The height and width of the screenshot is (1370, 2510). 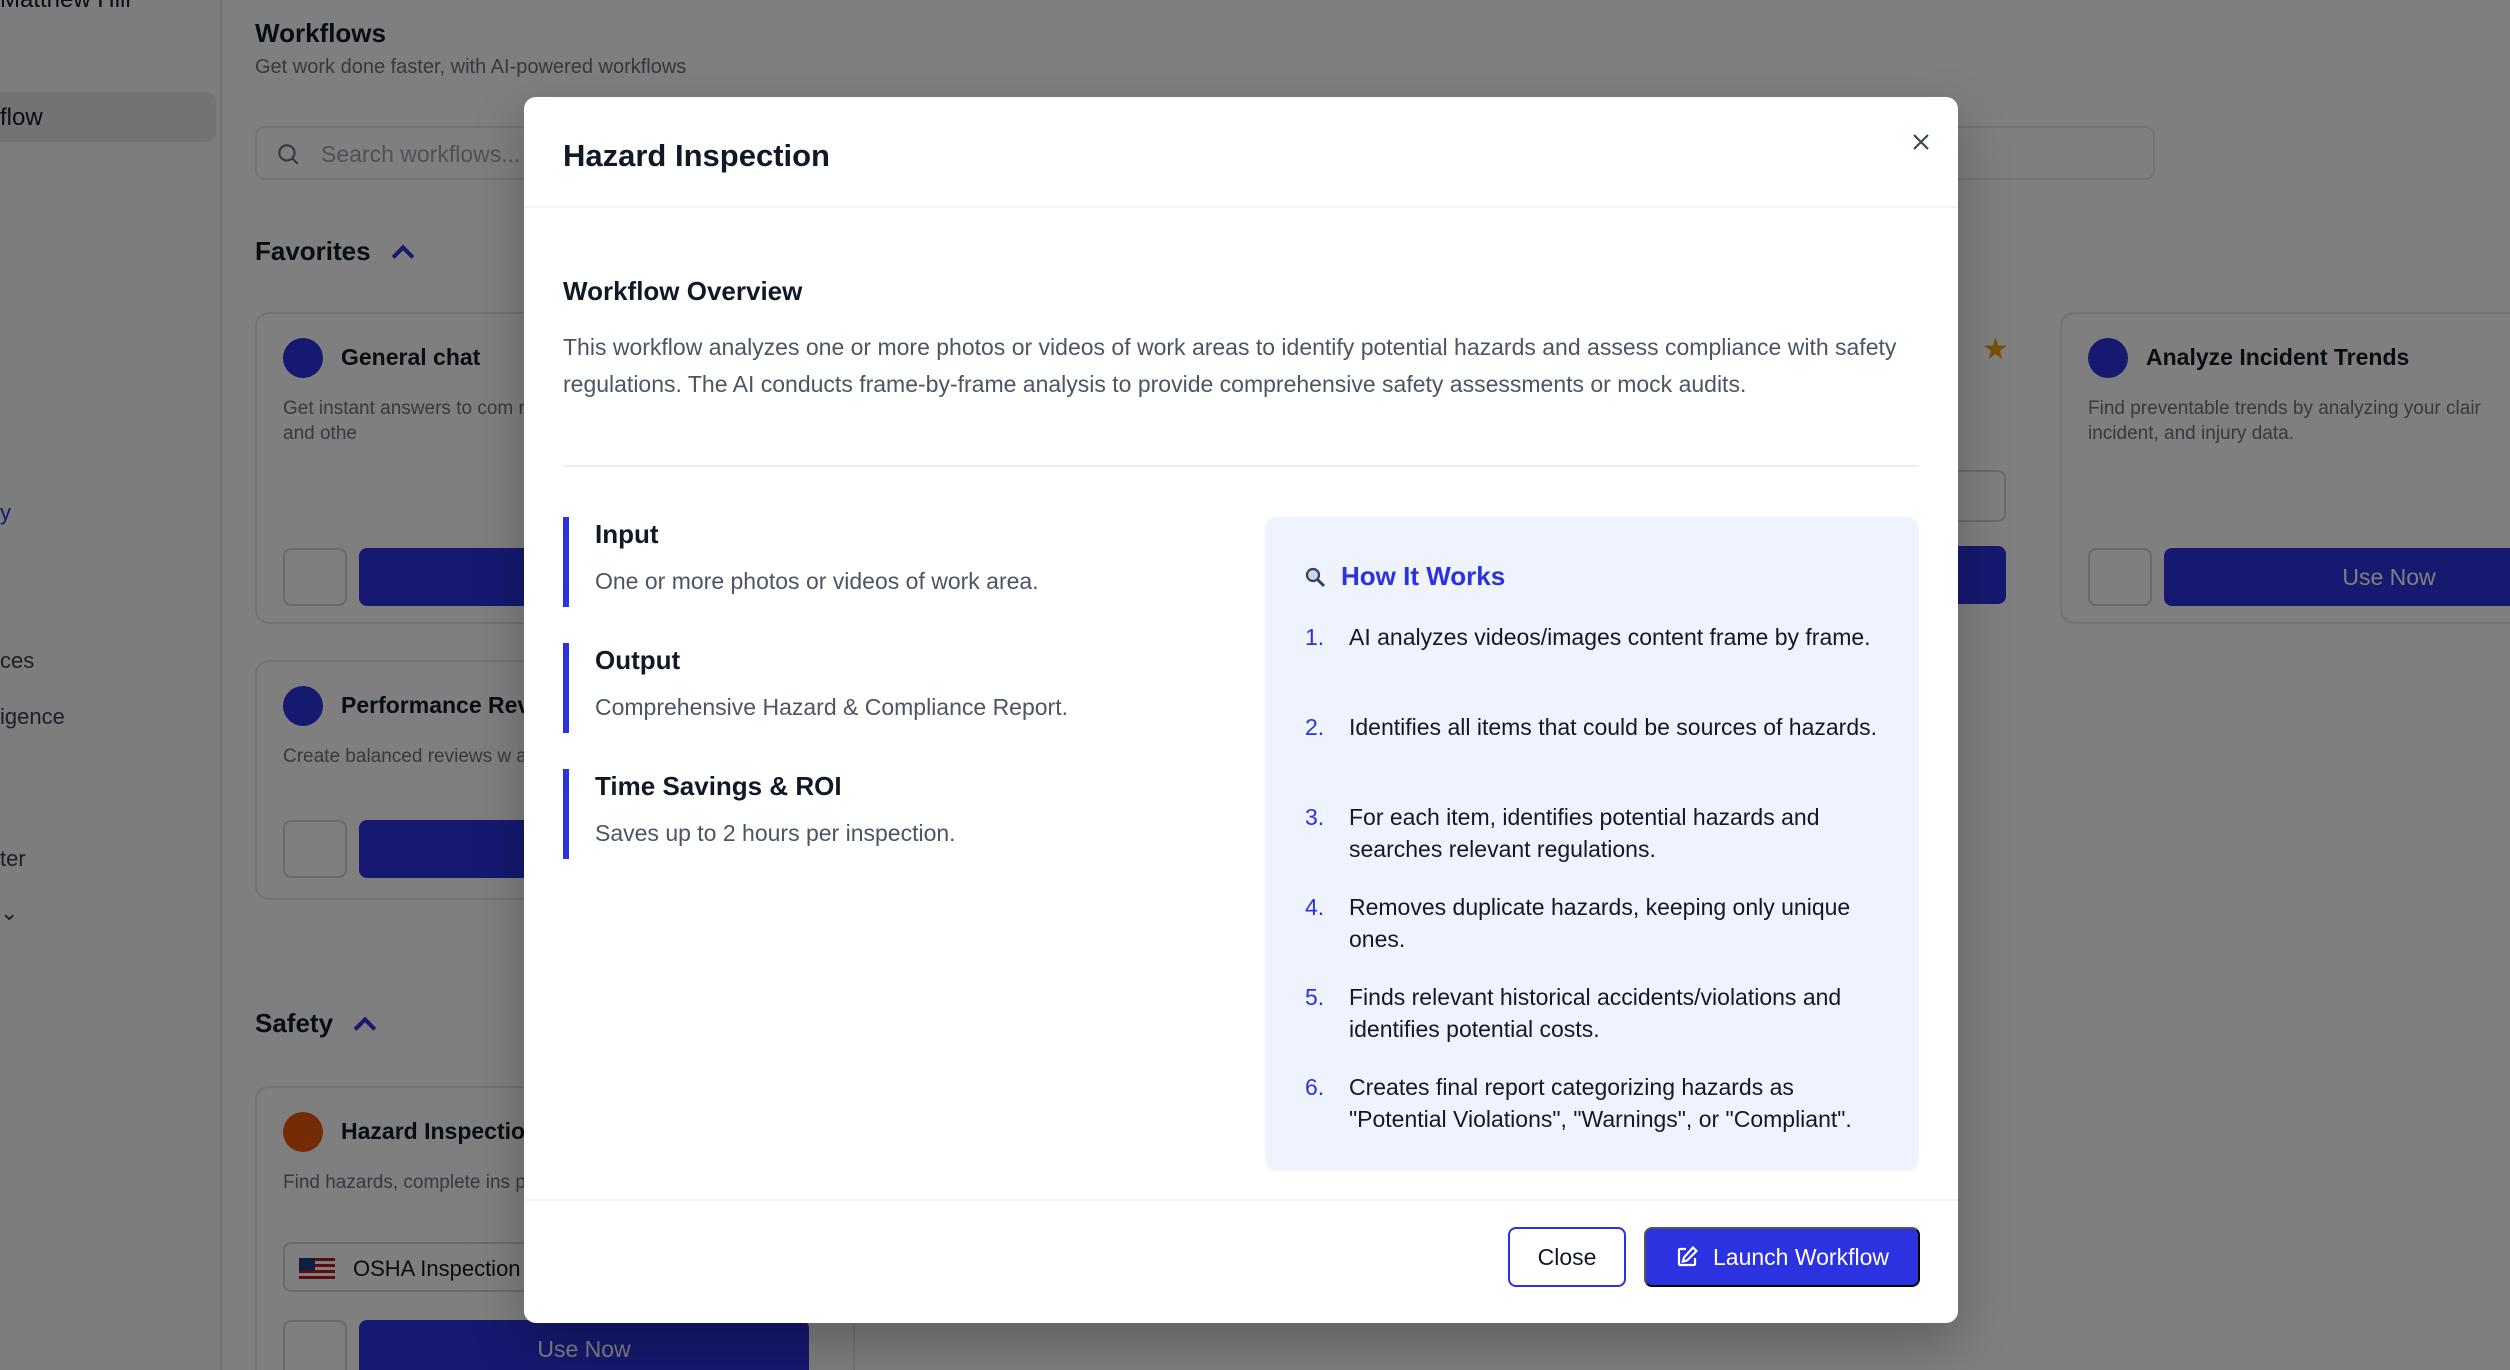 I want to click on launch-workflow-label: Launch Workflow, so click(x=1801, y=1256).